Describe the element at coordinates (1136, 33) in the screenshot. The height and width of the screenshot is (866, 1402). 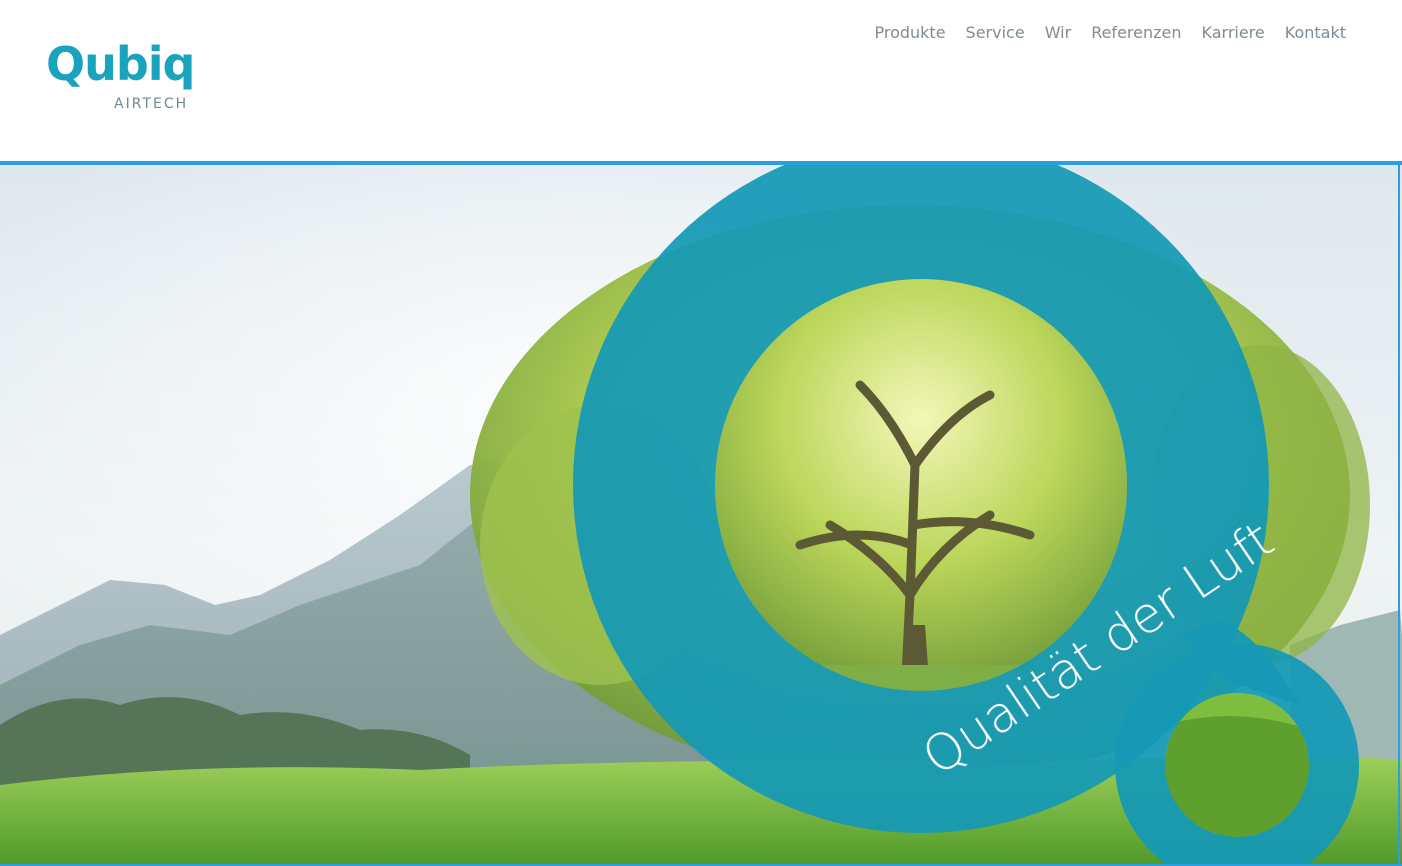
I see `nav-item-referenzen: Referenzen` at that location.